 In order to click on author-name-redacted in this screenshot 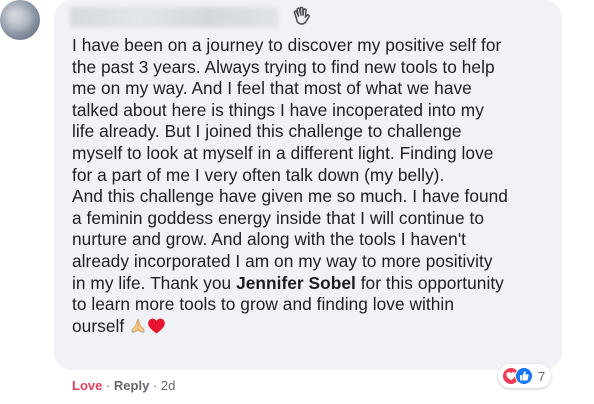, I will do `click(174, 17)`.